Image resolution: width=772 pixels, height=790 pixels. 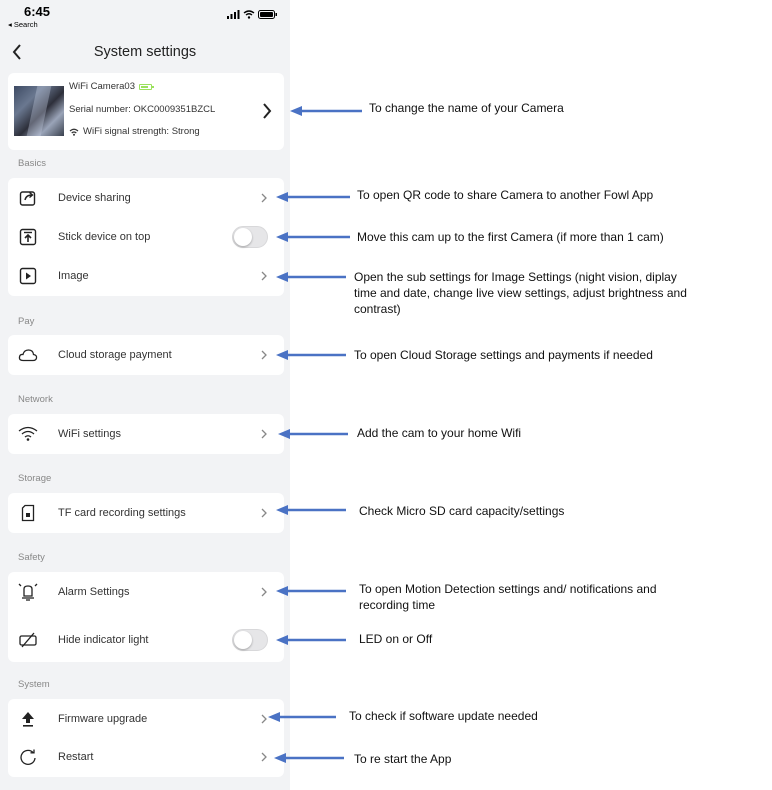 What do you see at coordinates (145, 16) in the screenshot?
I see `status-bar: 6:45 ◂ Search` at bounding box center [145, 16].